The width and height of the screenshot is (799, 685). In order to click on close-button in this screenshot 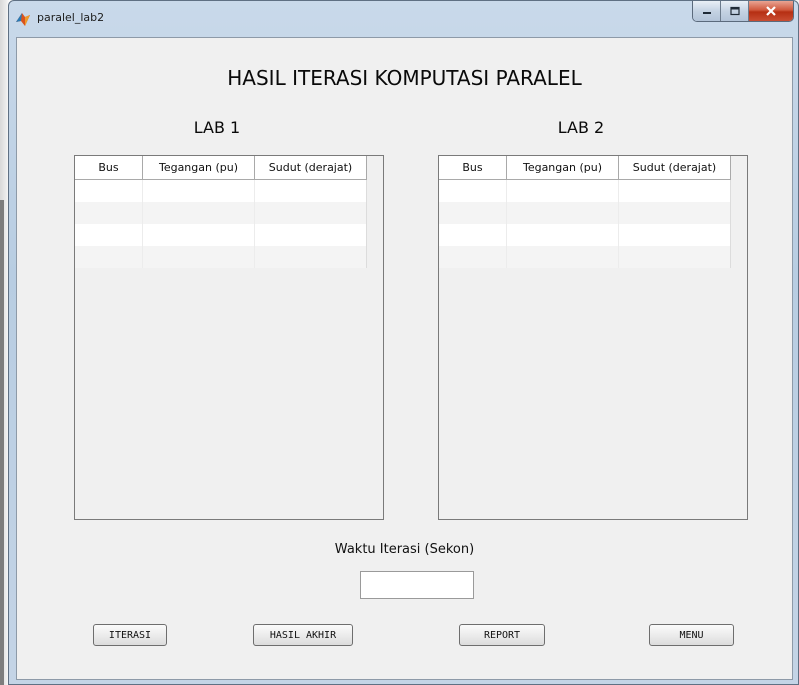, I will do `click(771, 11)`.